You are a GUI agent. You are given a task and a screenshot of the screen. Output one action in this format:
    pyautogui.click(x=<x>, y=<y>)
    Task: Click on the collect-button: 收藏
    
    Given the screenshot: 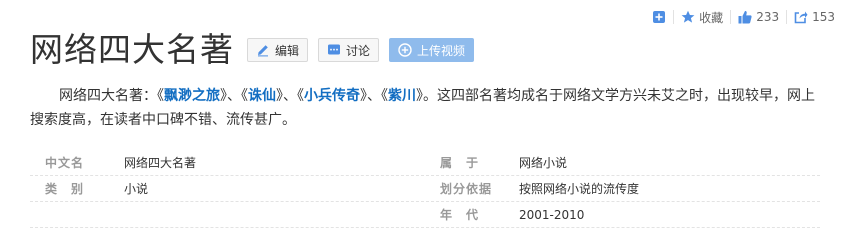 What is the action you would take?
    pyautogui.click(x=702, y=17)
    